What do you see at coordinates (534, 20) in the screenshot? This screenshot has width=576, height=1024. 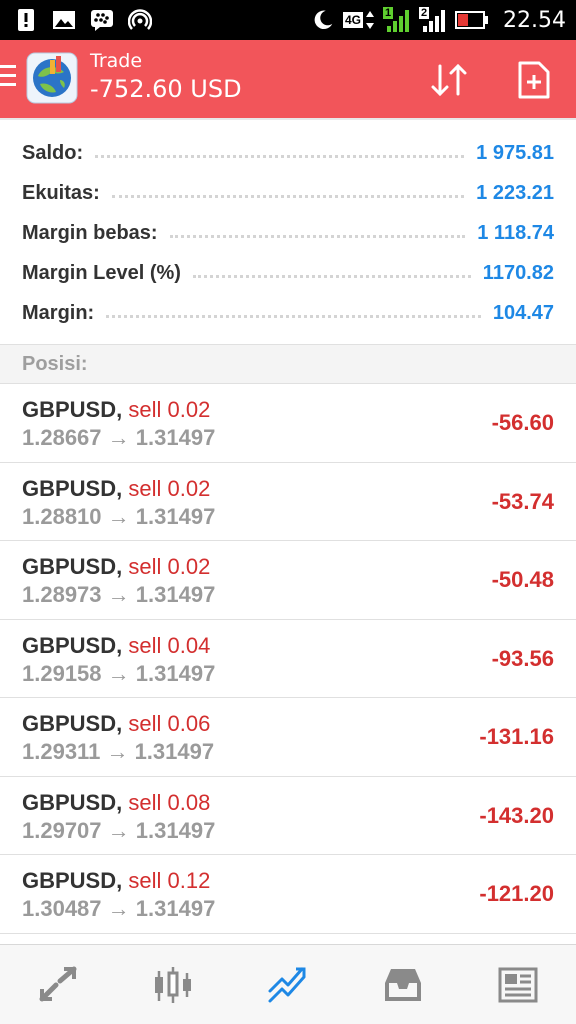 I see `clock: 22.54` at bounding box center [534, 20].